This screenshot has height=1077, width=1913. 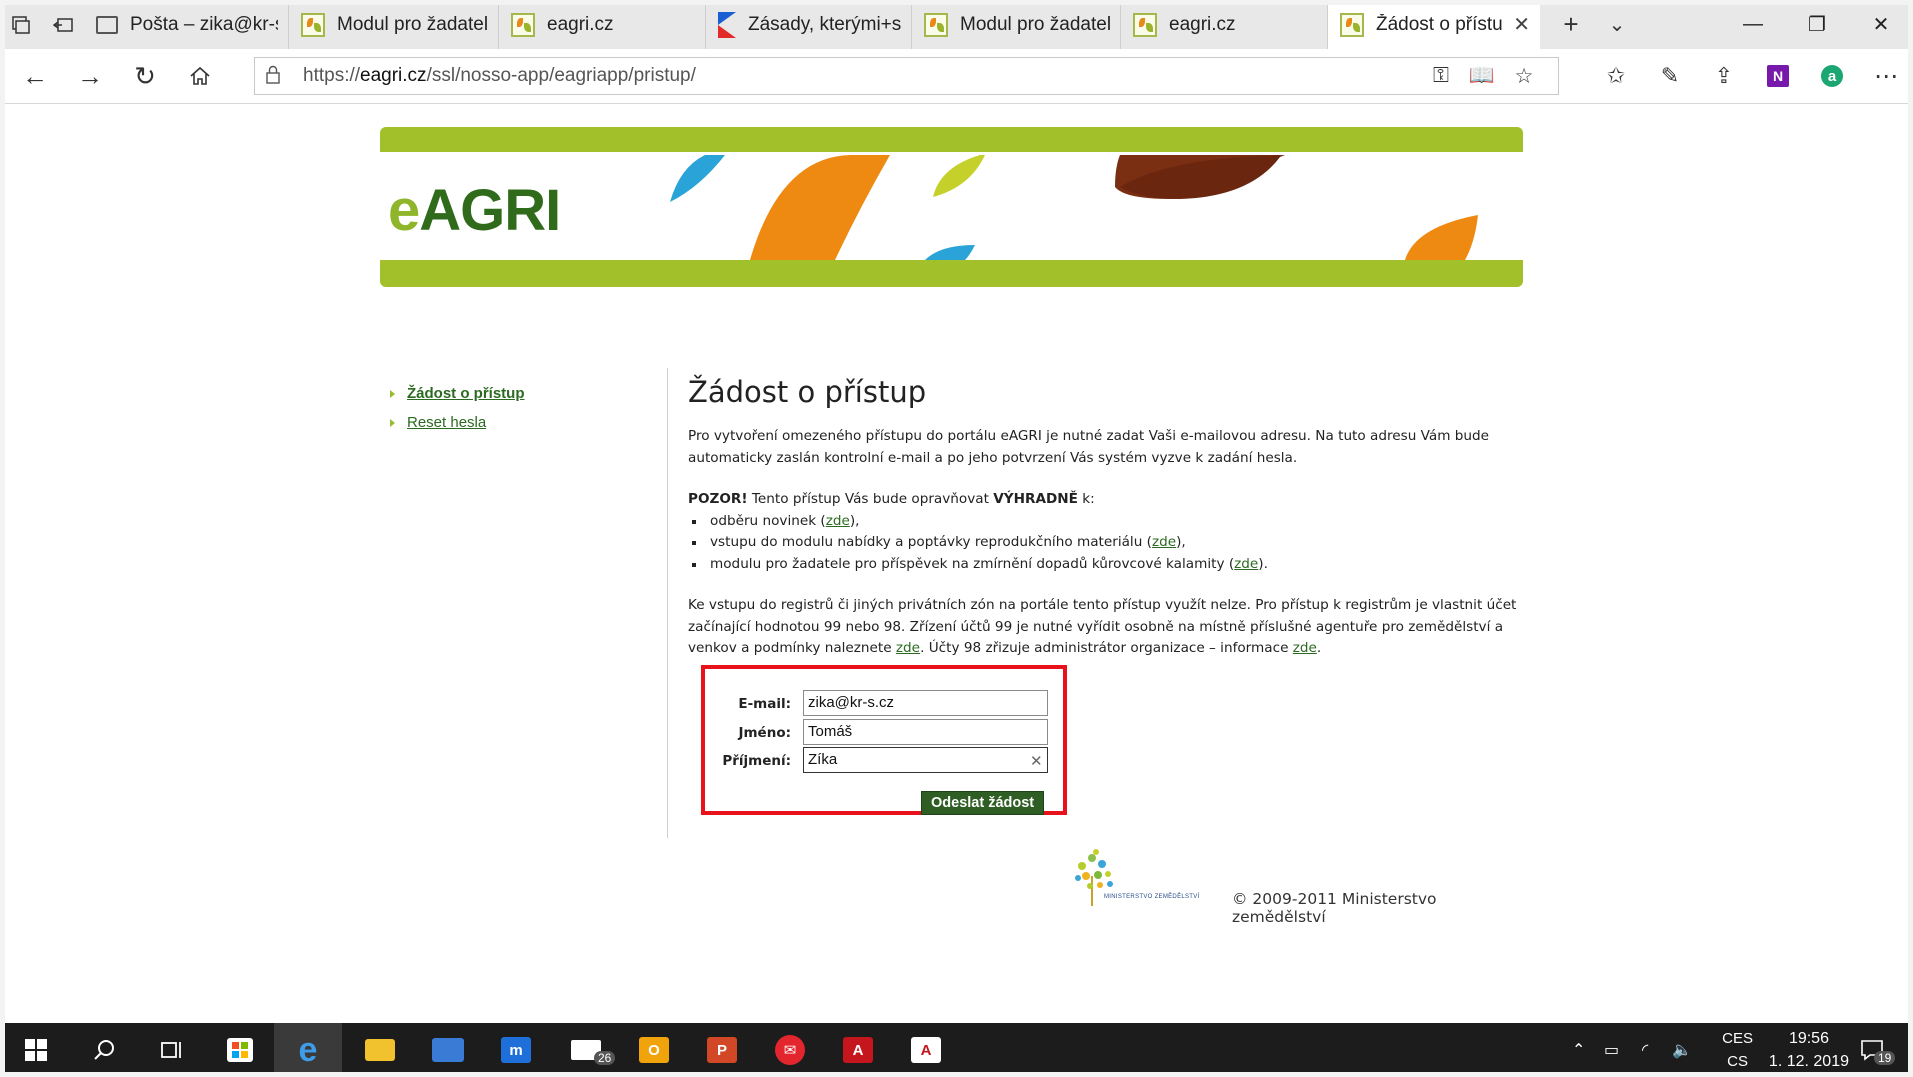 What do you see at coordinates (1645, 1050) in the screenshot?
I see `wifi-icon: ◜` at bounding box center [1645, 1050].